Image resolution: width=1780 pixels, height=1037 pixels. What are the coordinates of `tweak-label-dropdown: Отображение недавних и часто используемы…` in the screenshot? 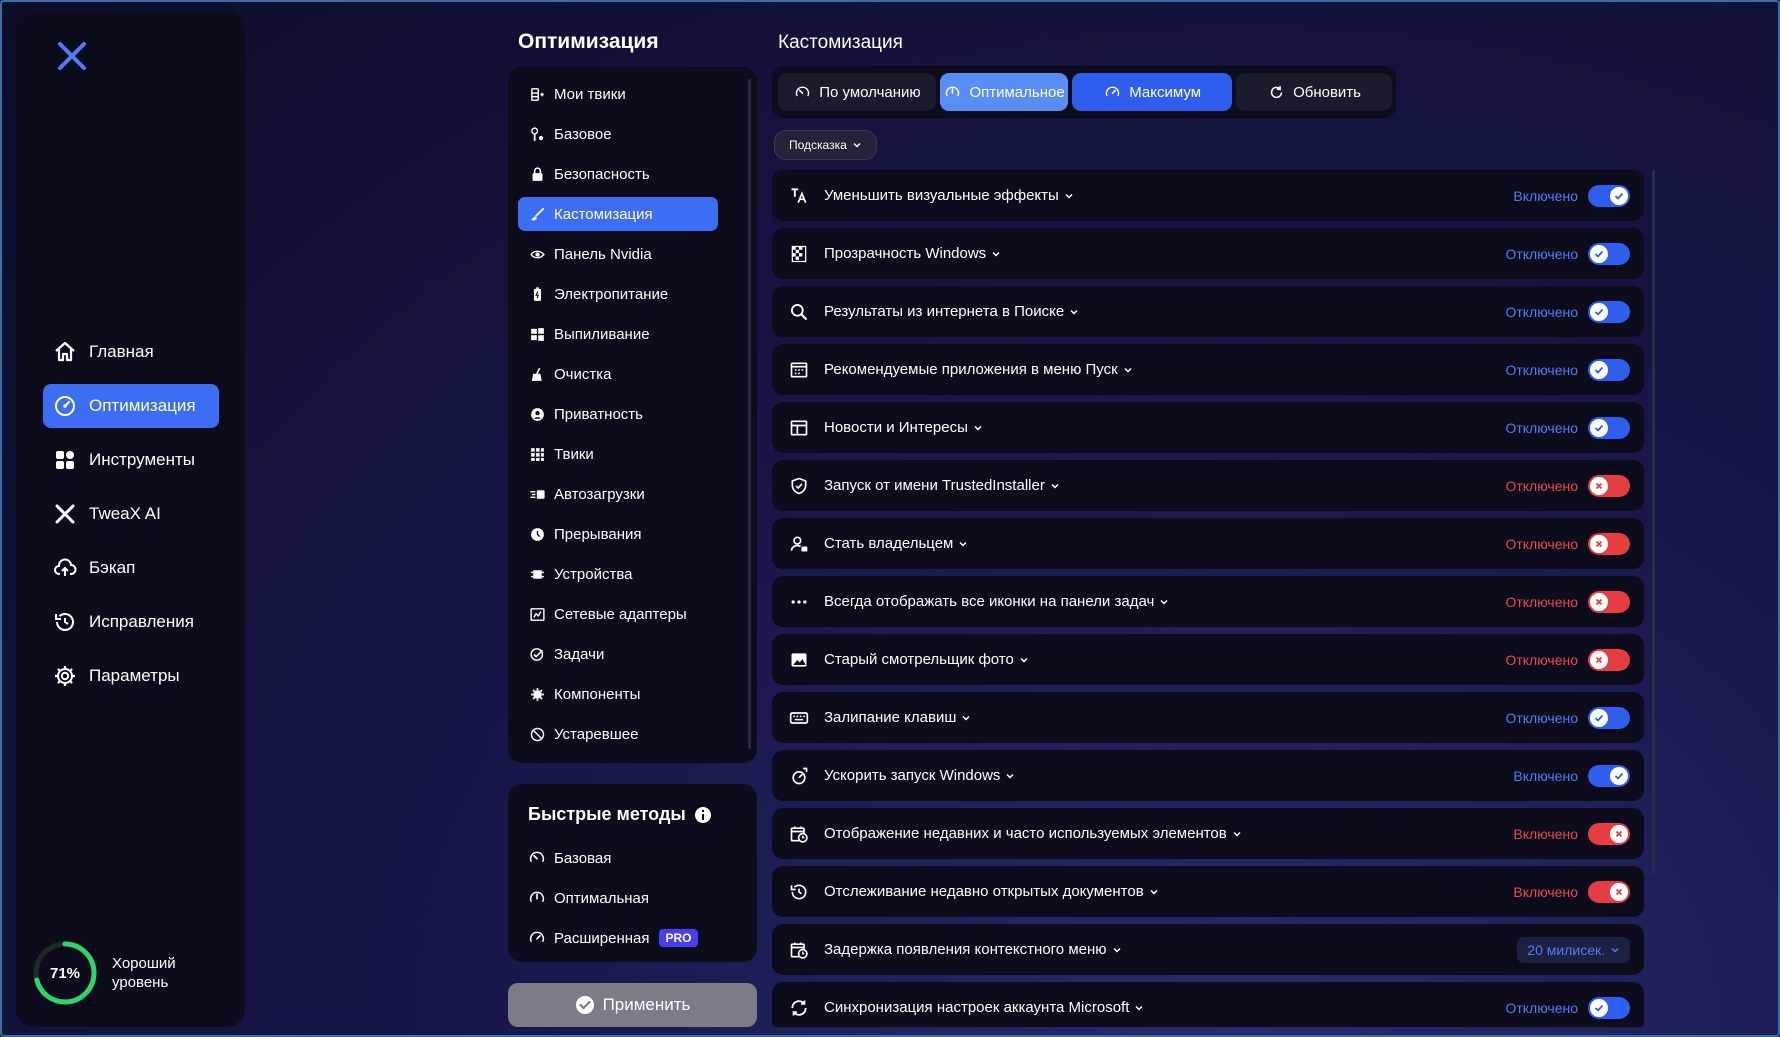 It's located at (1033, 833).